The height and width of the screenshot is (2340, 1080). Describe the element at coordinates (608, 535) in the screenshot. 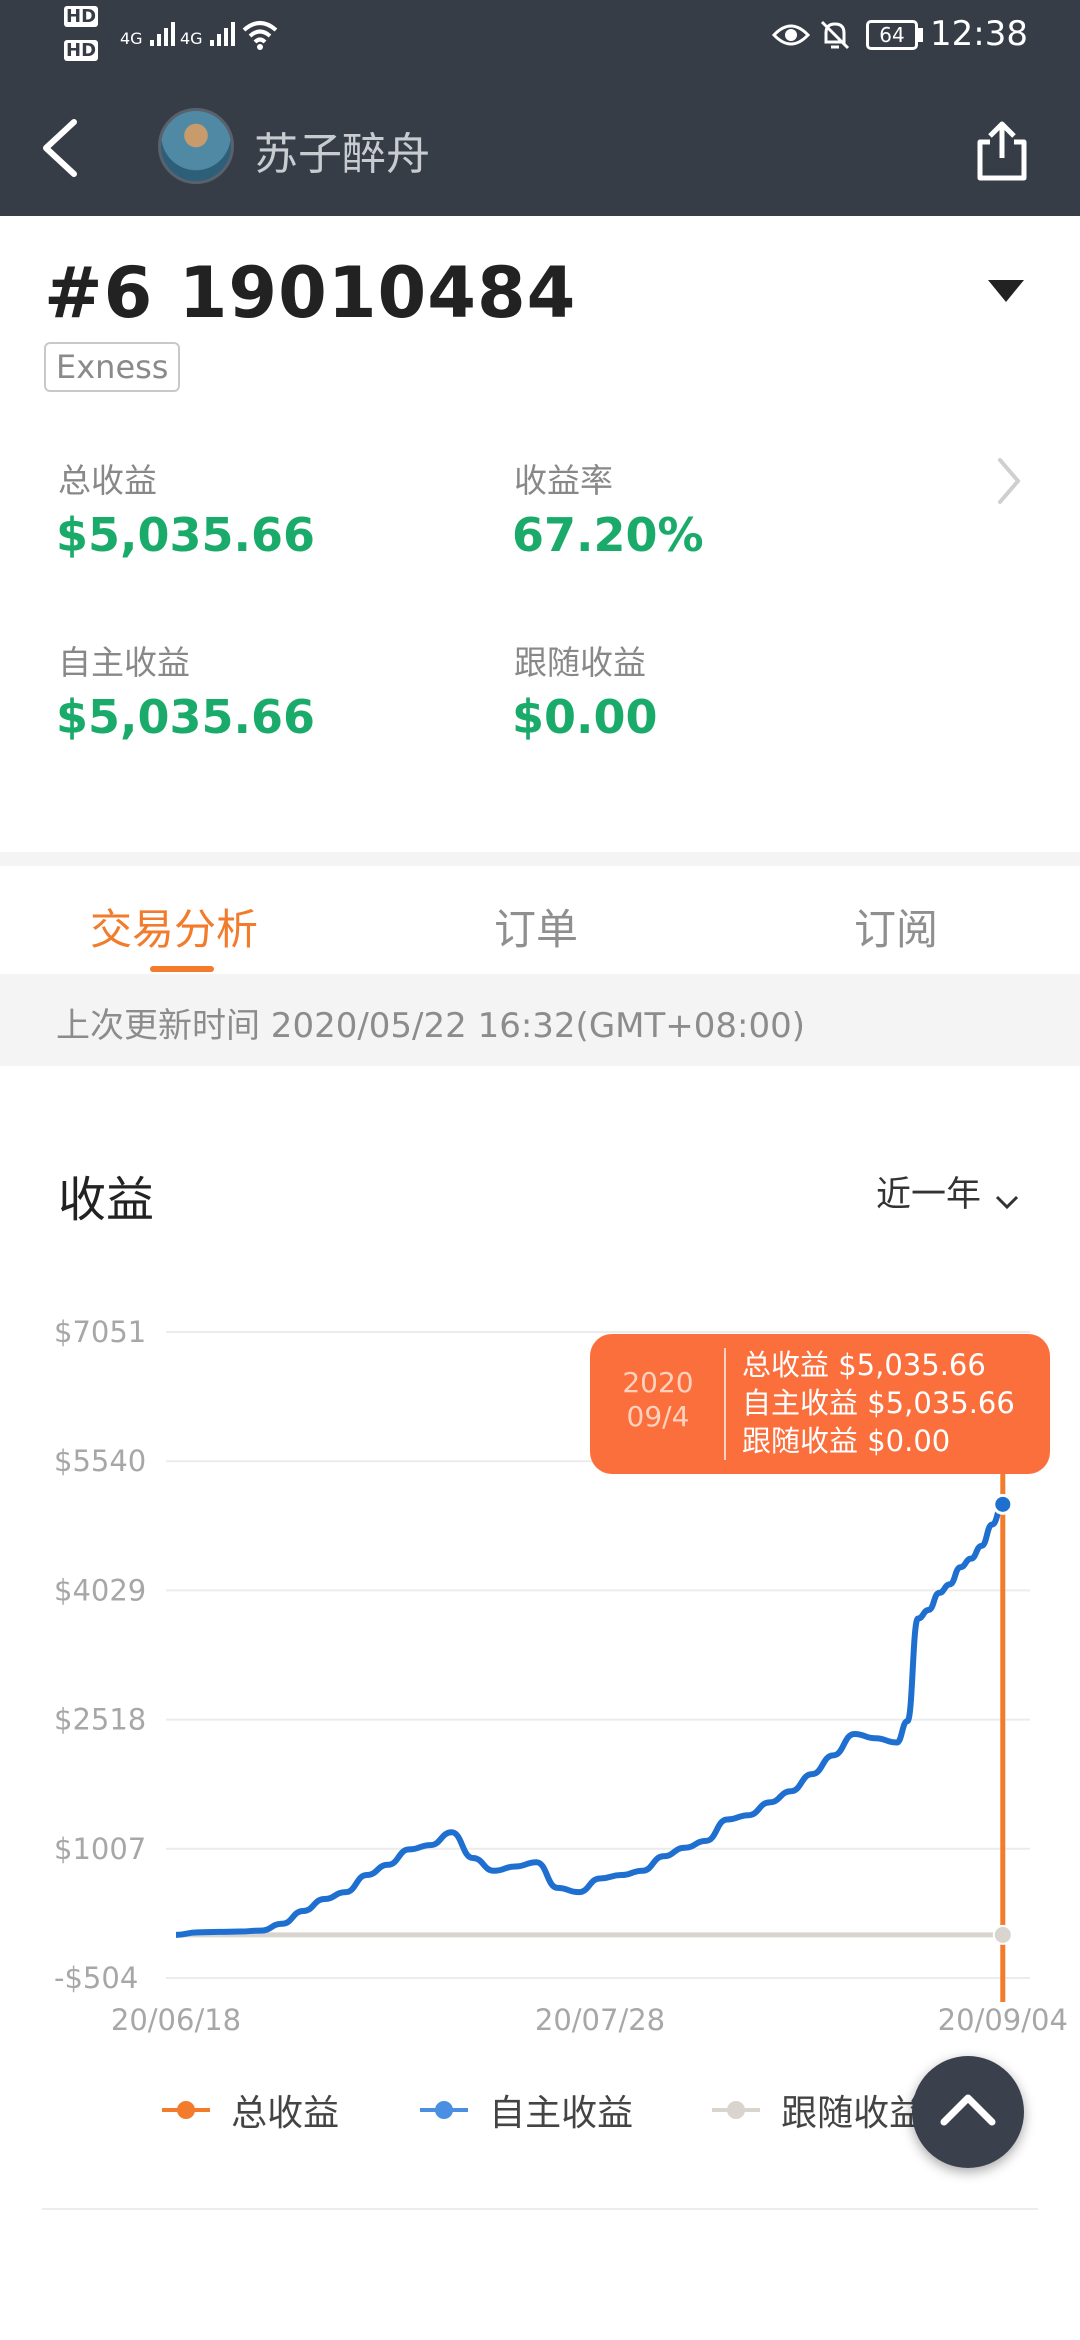

I see `metric-rate-value: 67.20%` at that location.